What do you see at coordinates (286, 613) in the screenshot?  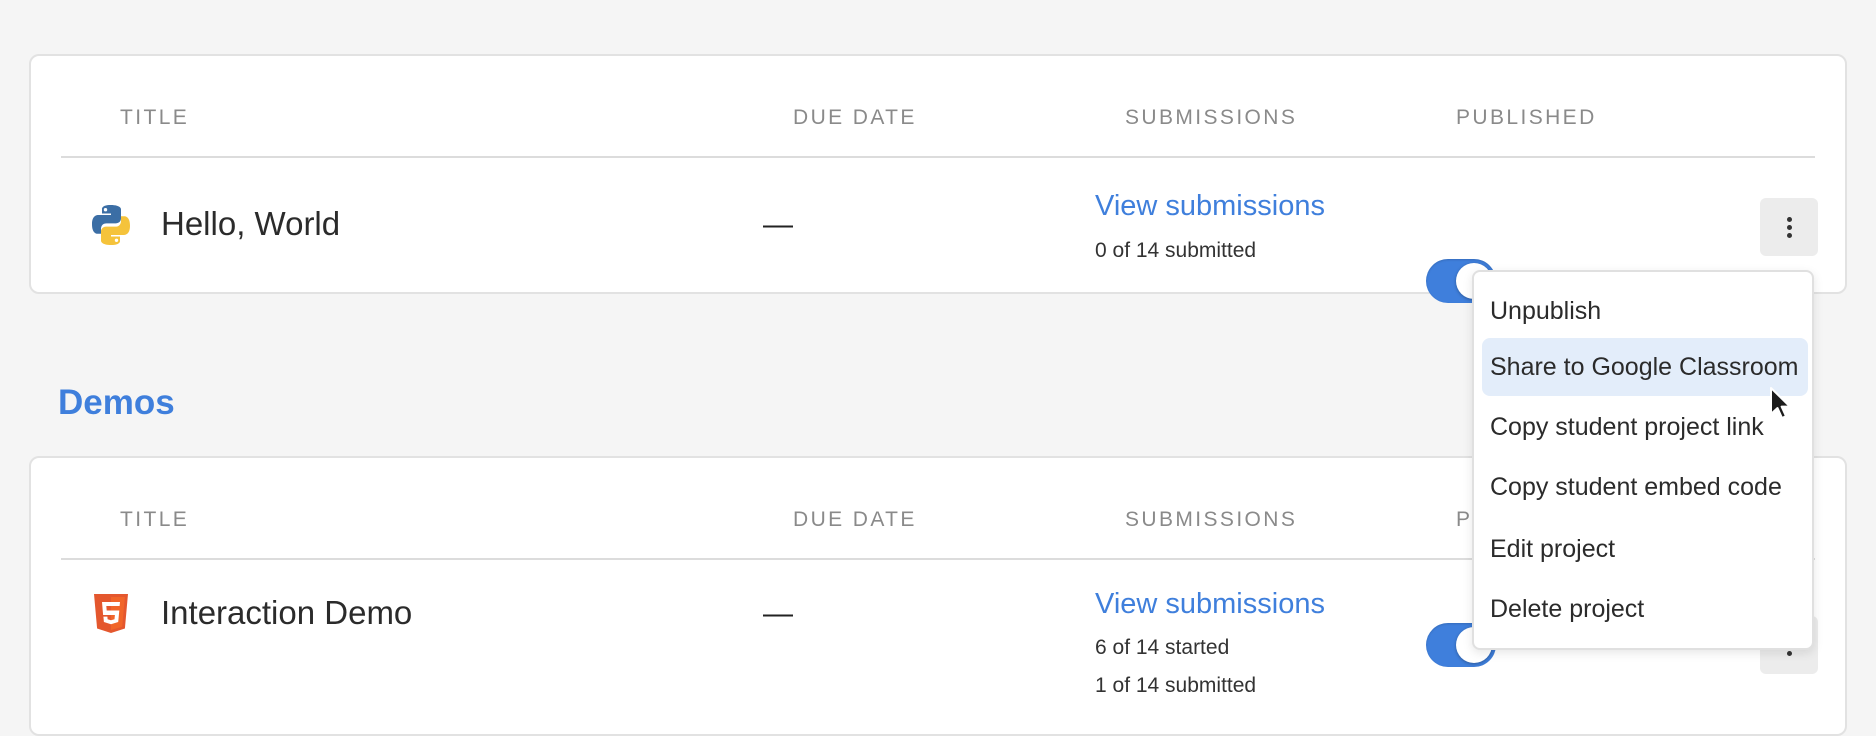 I see `project-title: Interaction Demo` at bounding box center [286, 613].